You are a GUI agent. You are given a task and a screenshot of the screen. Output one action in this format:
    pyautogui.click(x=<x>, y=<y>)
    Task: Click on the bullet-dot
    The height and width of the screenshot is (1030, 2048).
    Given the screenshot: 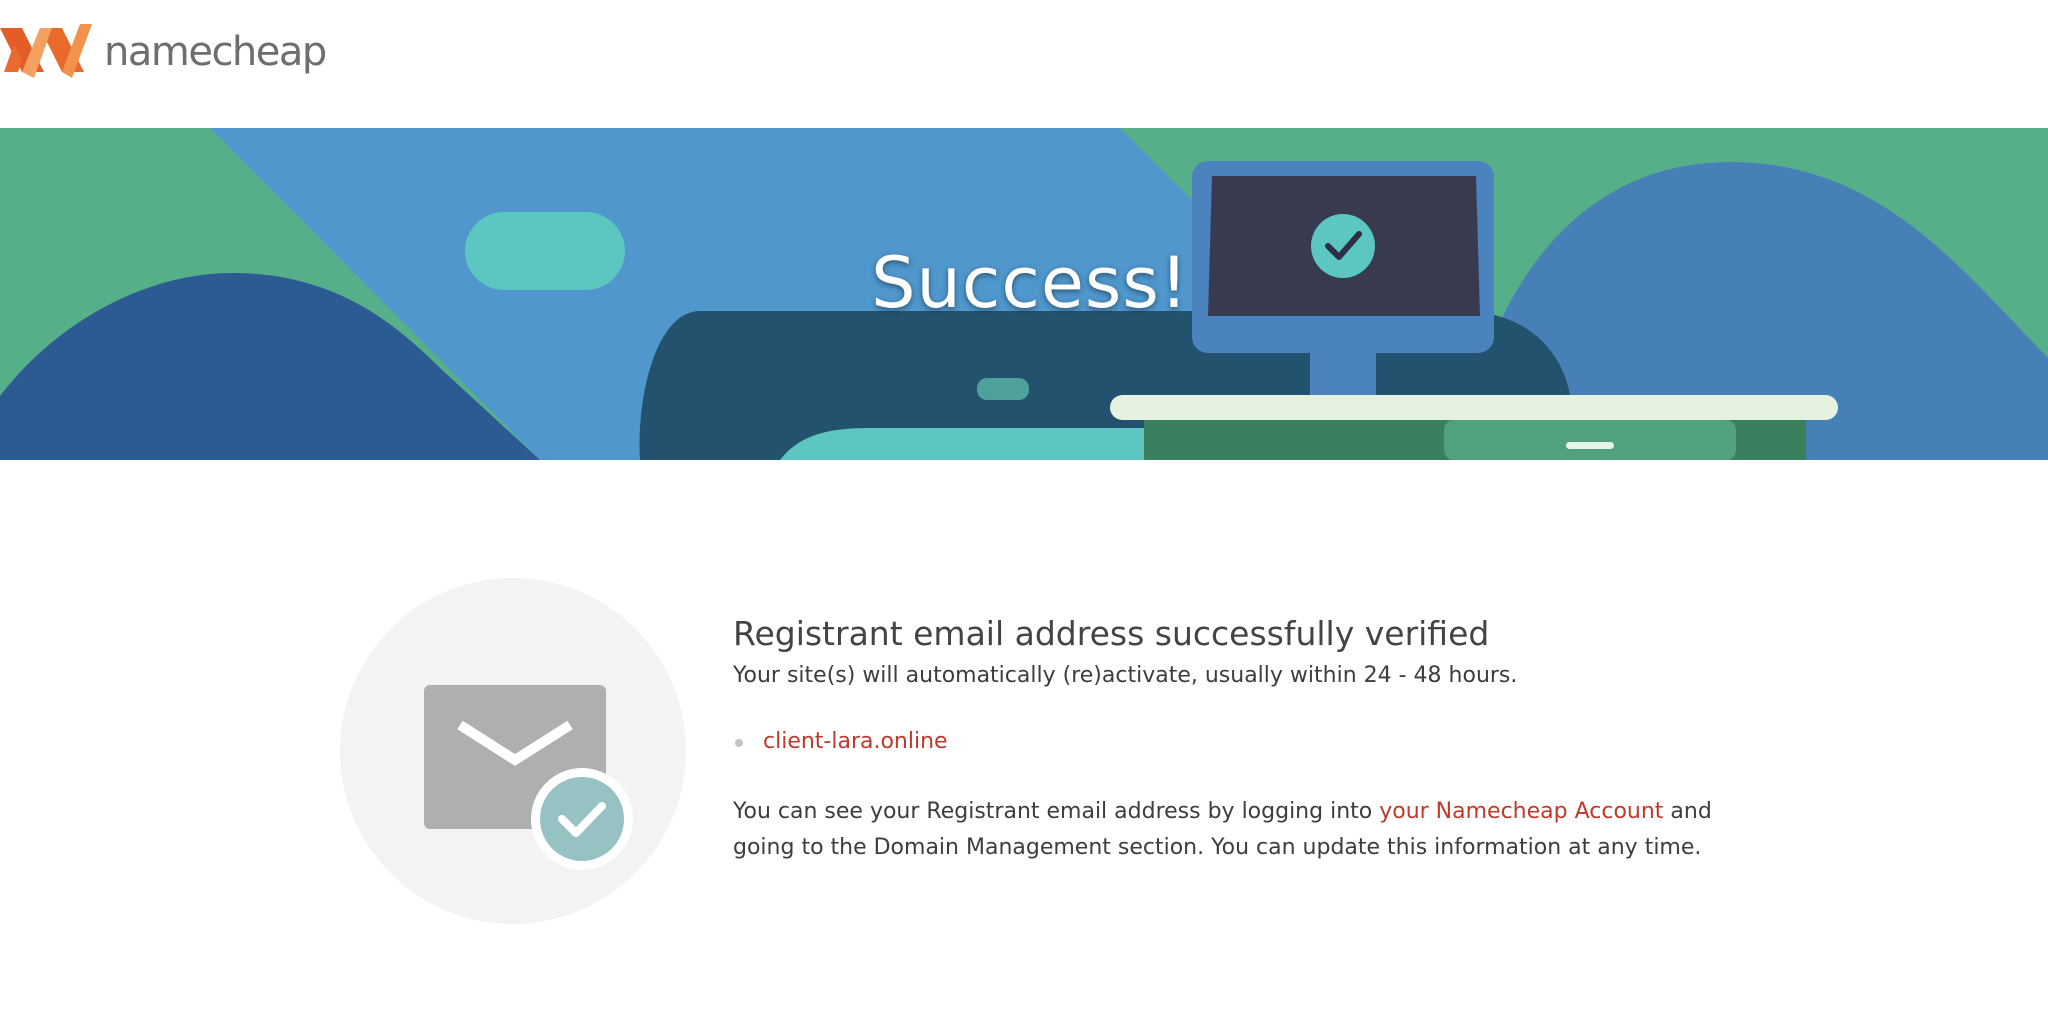 What is the action you would take?
    pyautogui.click(x=739, y=743)
    